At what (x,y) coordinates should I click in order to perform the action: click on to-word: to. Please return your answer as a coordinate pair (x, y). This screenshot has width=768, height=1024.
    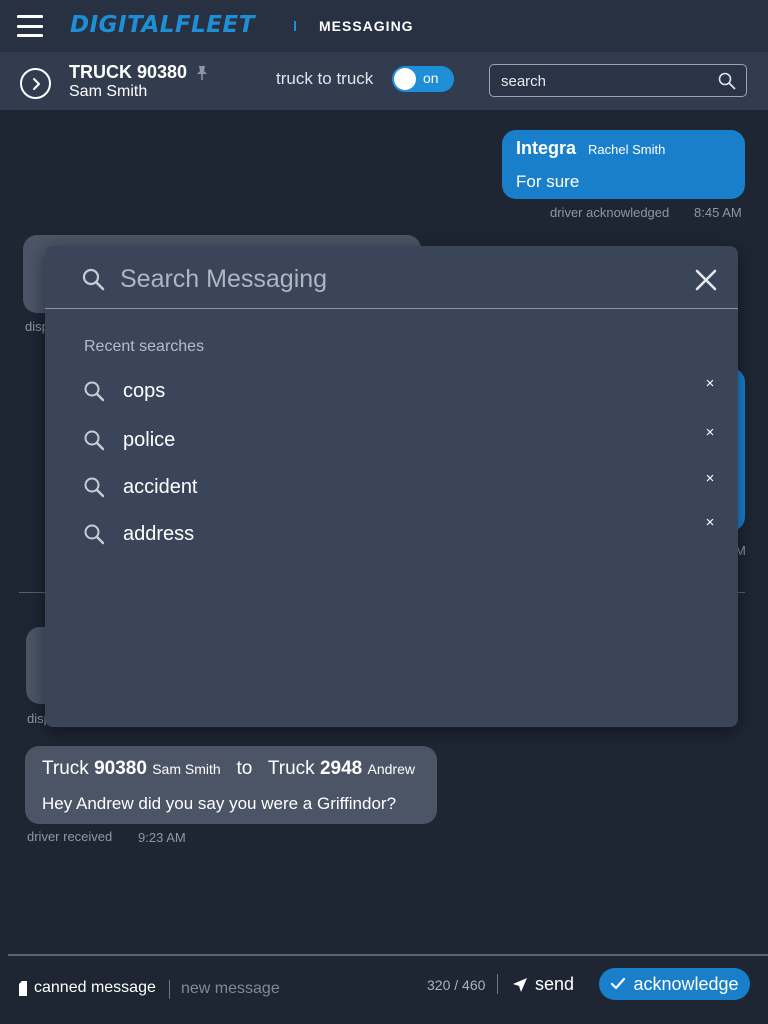
    Looking at the image, I should click on (244, 768).